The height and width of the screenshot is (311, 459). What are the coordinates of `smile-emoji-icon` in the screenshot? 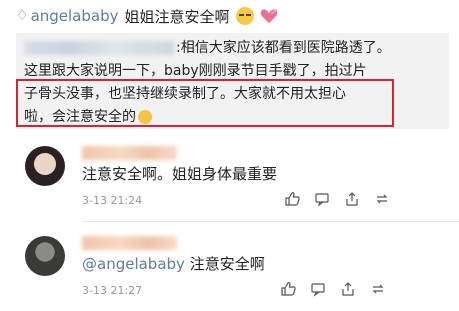 It's located at (145, 117).